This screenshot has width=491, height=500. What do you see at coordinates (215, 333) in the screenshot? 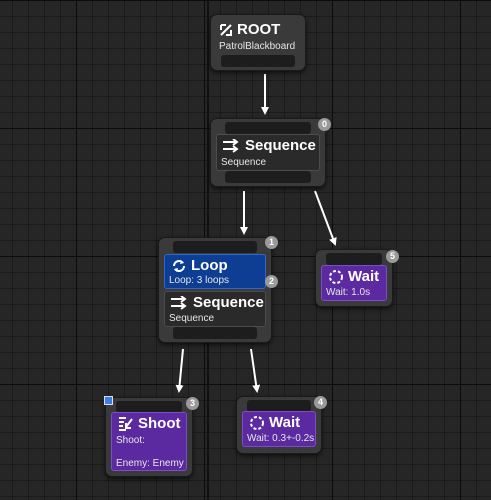
I see `loop-sequence-output-pin` at bounding box center [215, 333].